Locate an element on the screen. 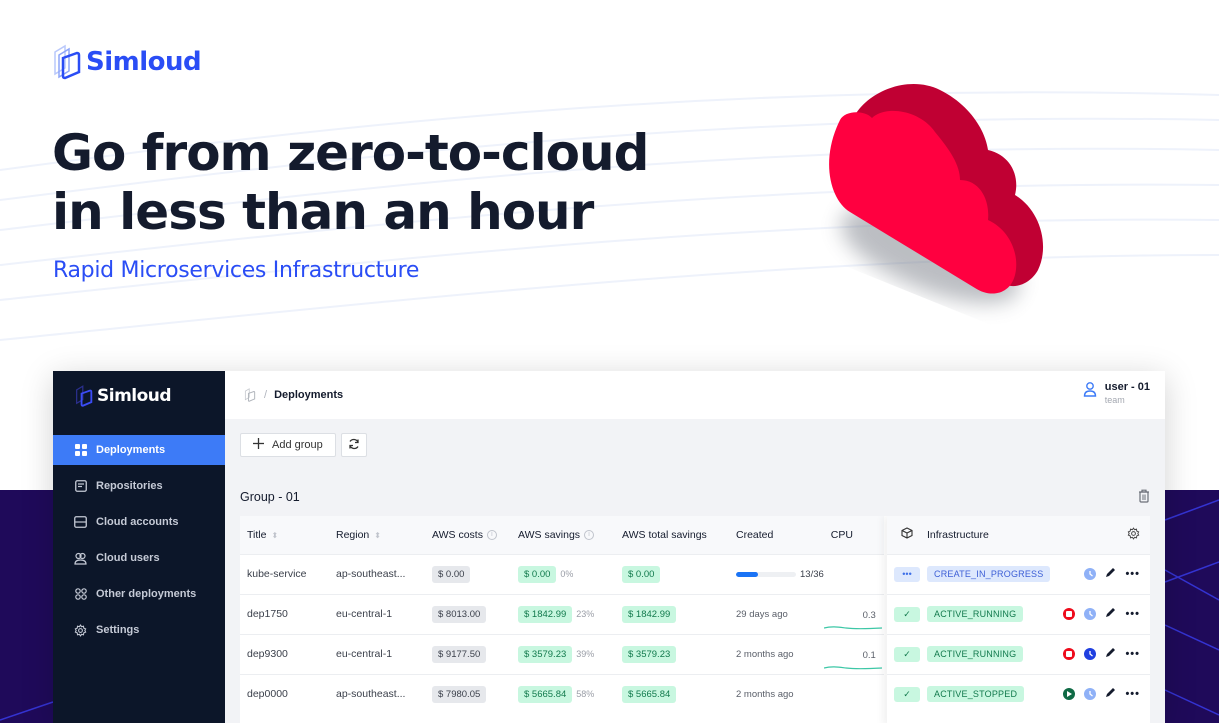 Image resolution: width=1219 pixels, height=723 pixels. infrastructure-row: ✓ ACTIVE_STOPPED ••• is located at coordinates (1018, 693).